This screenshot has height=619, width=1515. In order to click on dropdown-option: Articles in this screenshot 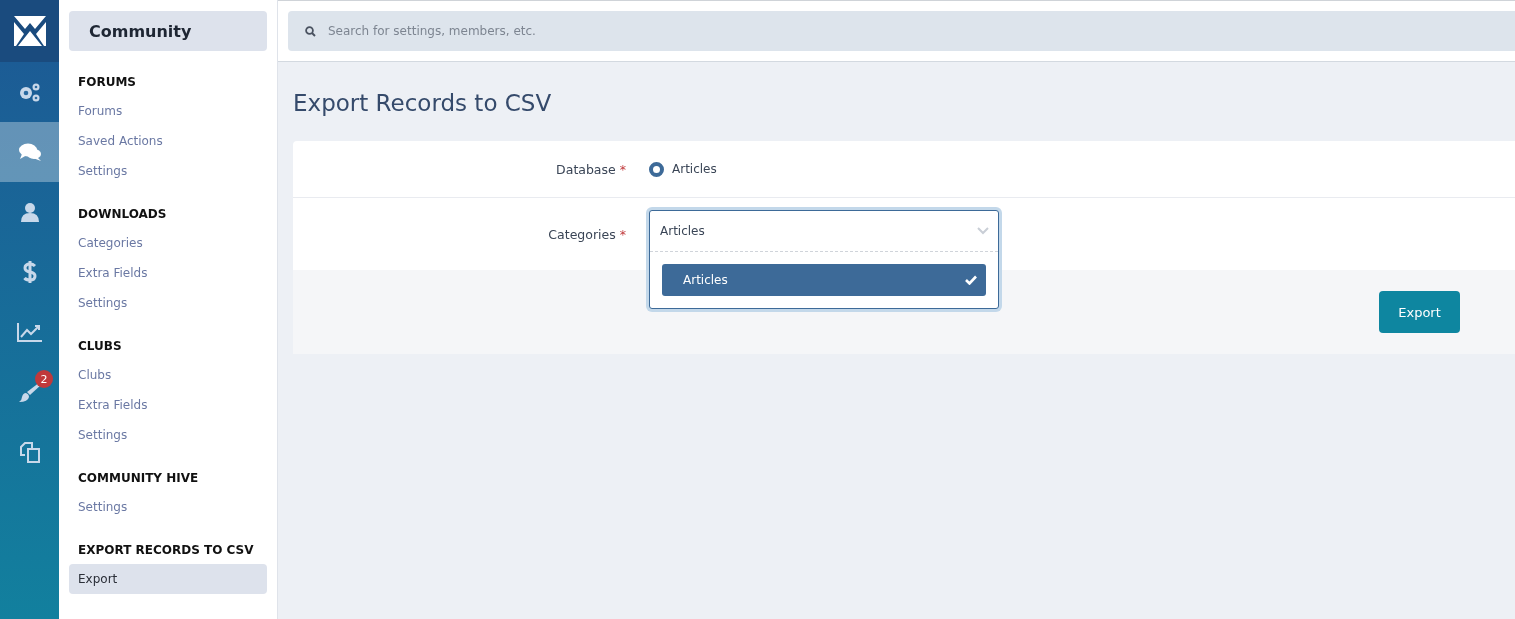, I will do `click(824, 280)`.